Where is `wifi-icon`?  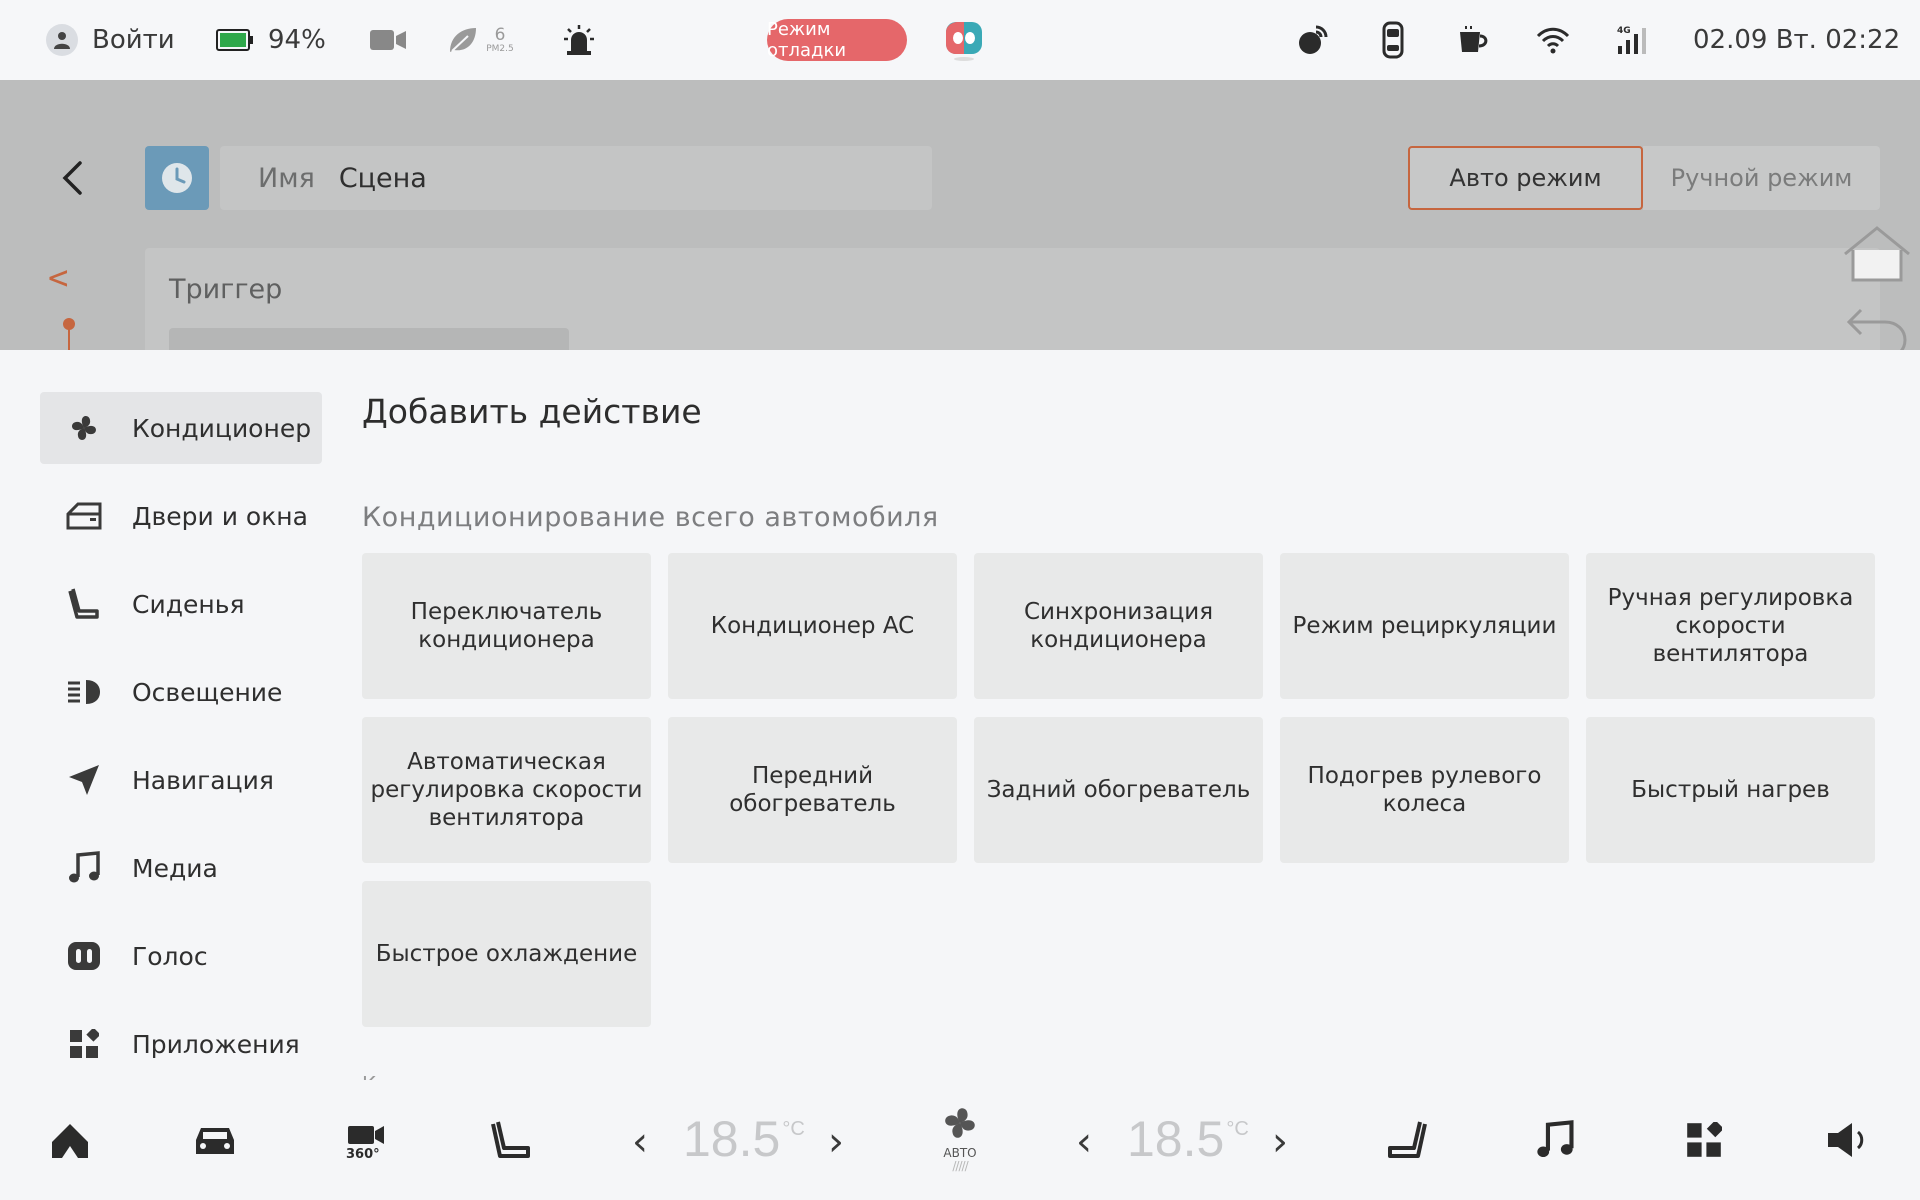
wifi-icon is located at coordinates (1553, 40).